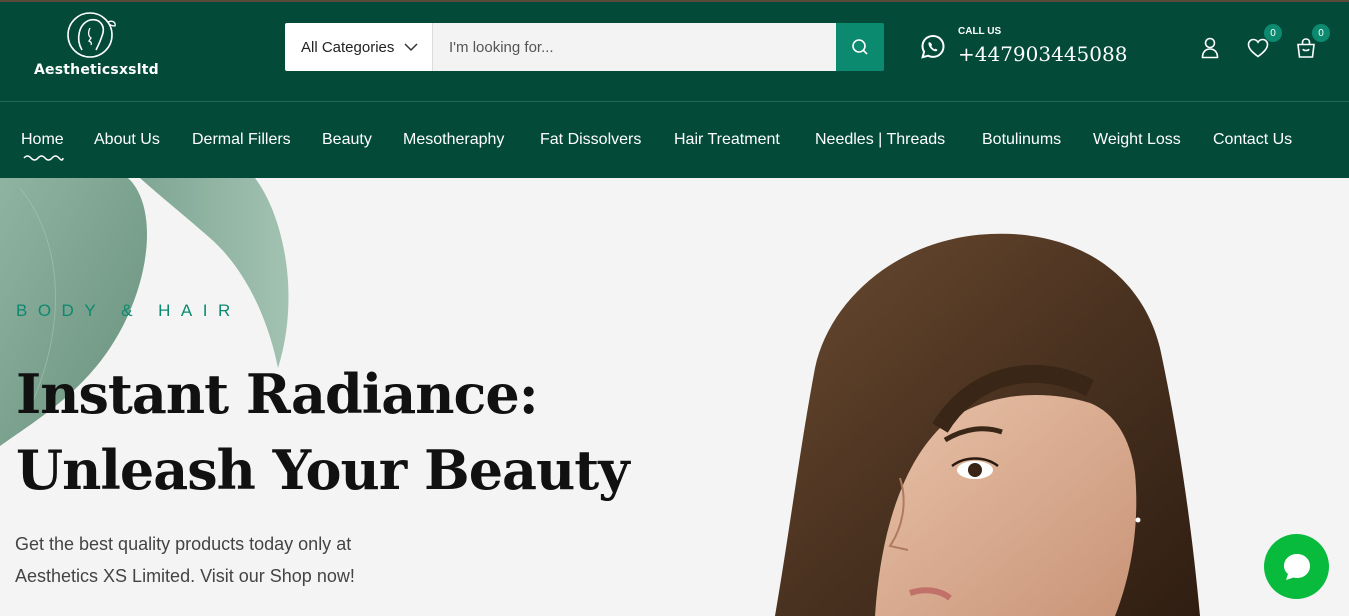  I want to click on whatsapp-icon, so click(933, 46).